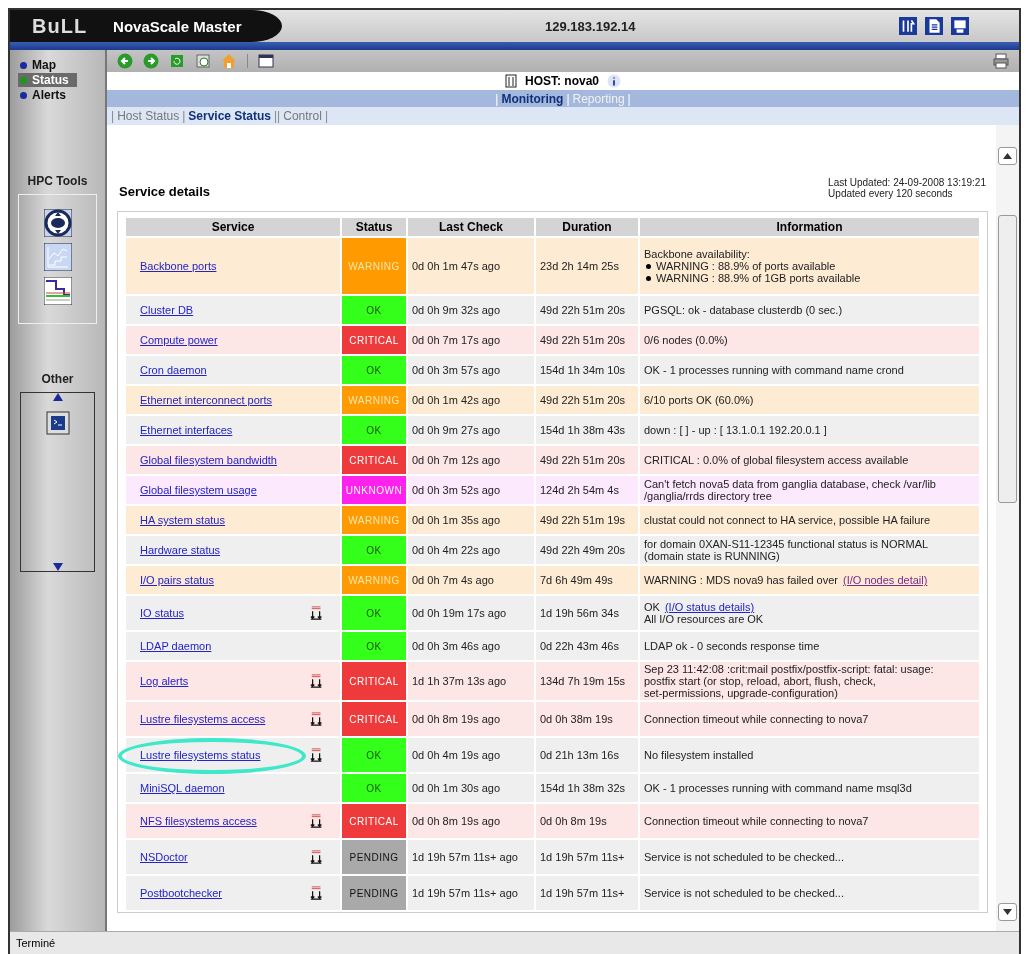  Describe the element at coordinates (471, 719) in the screenshot. I see `table-cell: 0d 0h 8m 19s ago` at that location.